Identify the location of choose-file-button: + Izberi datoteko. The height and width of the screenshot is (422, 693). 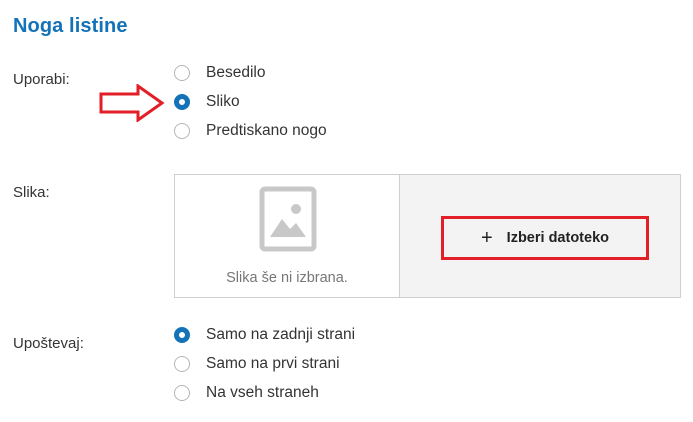
(545, 238).